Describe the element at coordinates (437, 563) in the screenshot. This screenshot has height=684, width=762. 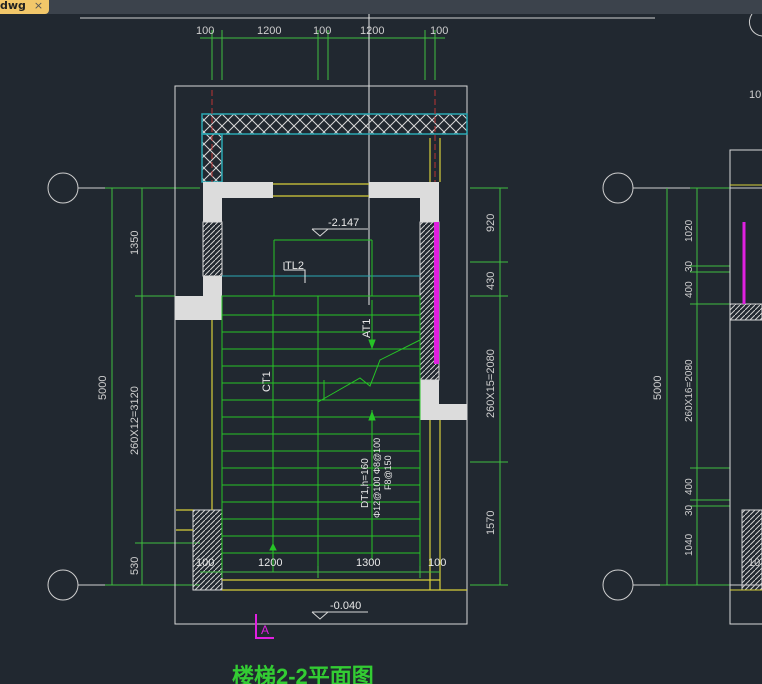
I see `bottom-dim-4: 100` at that location.